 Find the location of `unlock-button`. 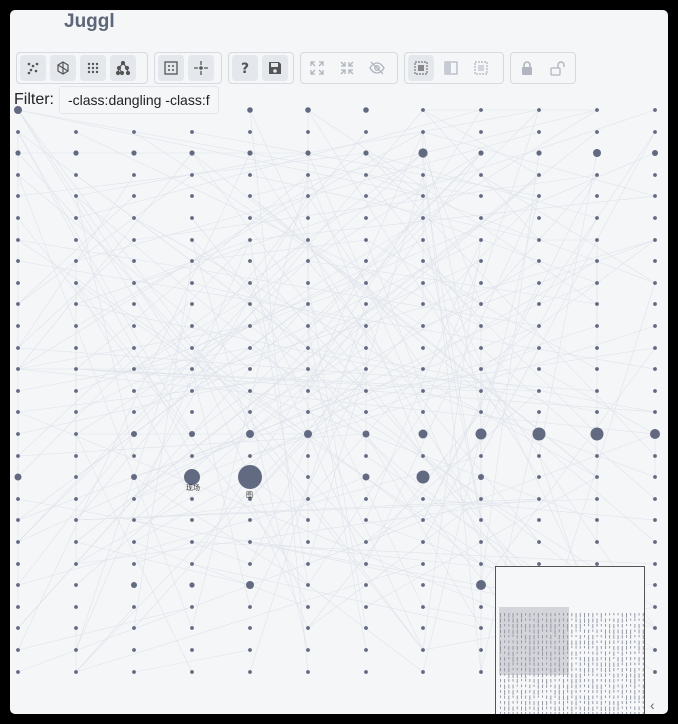

unlock-button is located at coordinates (557, 68).